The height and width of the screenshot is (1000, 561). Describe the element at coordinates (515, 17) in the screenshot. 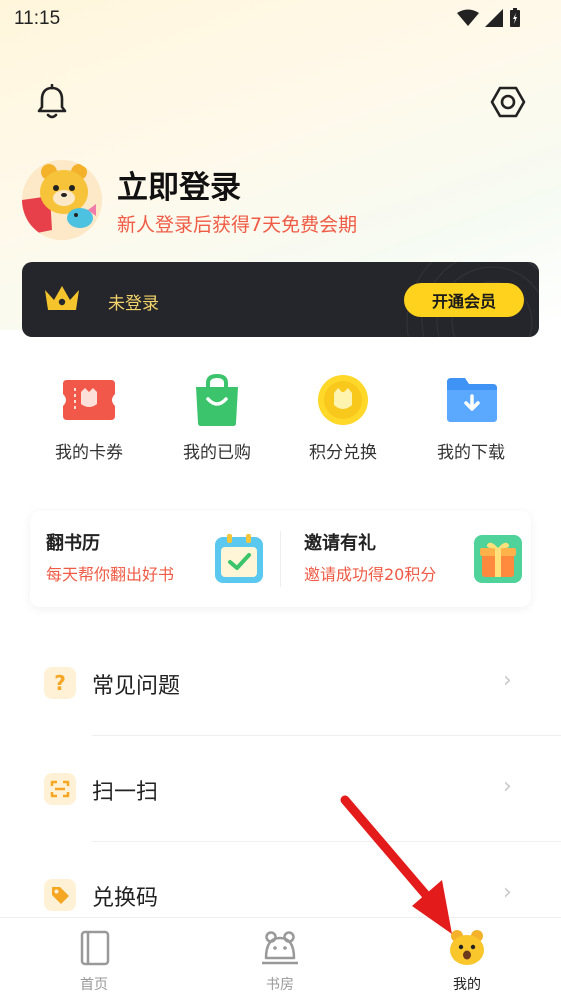

I see `battery-icon` at that location.